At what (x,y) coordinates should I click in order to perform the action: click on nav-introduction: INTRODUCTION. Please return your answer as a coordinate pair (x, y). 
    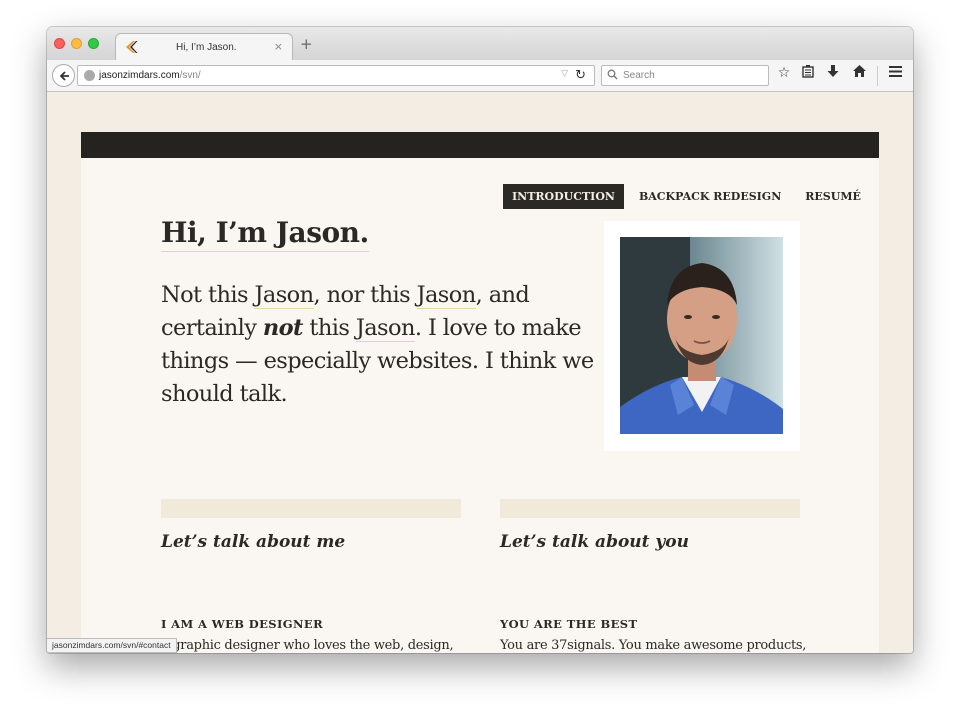
    Looking at the image, I should click on (563, 196).